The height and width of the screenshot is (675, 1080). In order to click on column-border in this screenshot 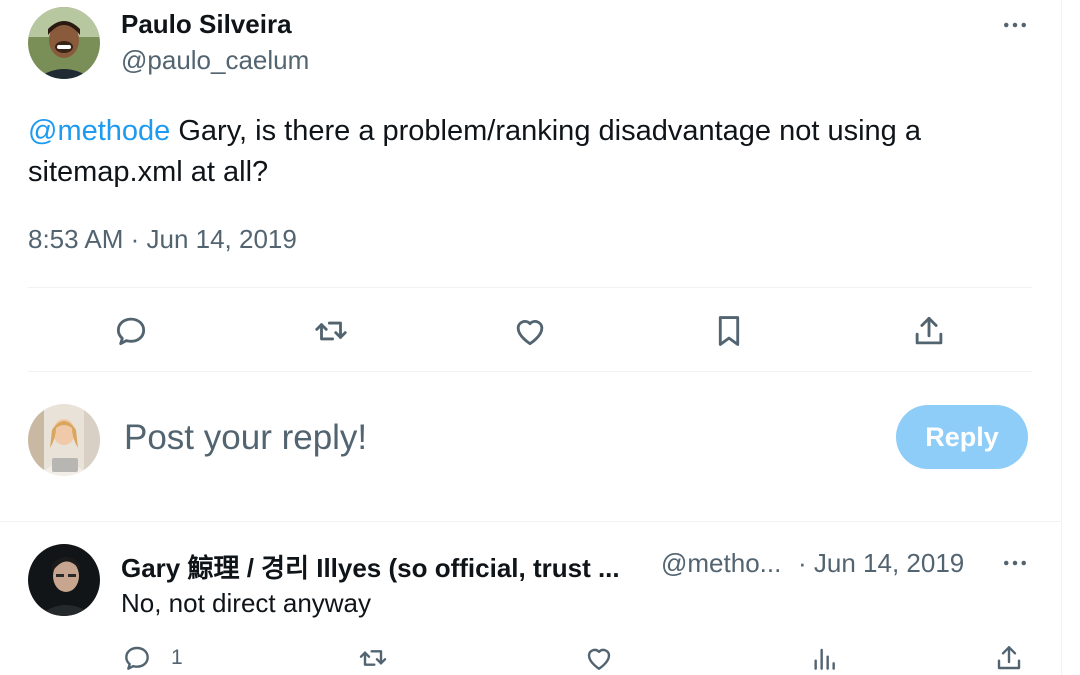, I will do `click(1061, 337)`.